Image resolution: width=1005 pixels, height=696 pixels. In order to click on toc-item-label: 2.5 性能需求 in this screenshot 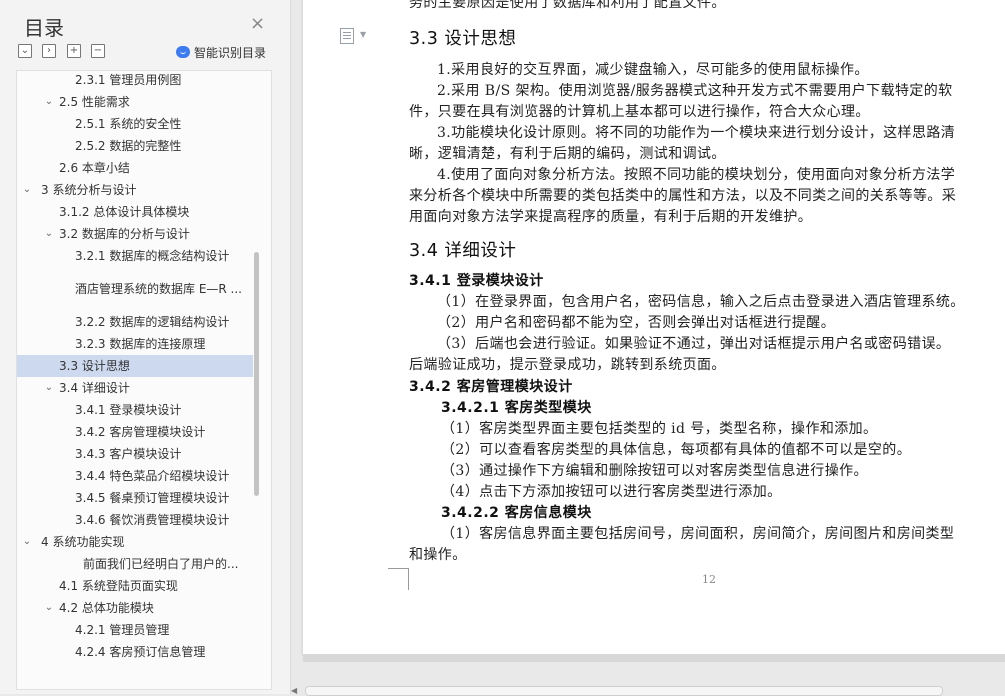, I will do `click(94, 102)`.